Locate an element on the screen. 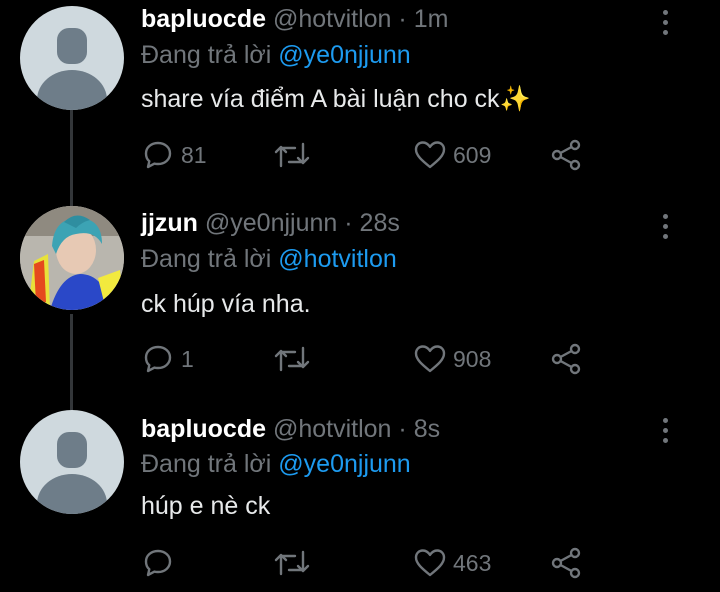  user-handle: @ye0njjunn is located at coordinates (271, 223).